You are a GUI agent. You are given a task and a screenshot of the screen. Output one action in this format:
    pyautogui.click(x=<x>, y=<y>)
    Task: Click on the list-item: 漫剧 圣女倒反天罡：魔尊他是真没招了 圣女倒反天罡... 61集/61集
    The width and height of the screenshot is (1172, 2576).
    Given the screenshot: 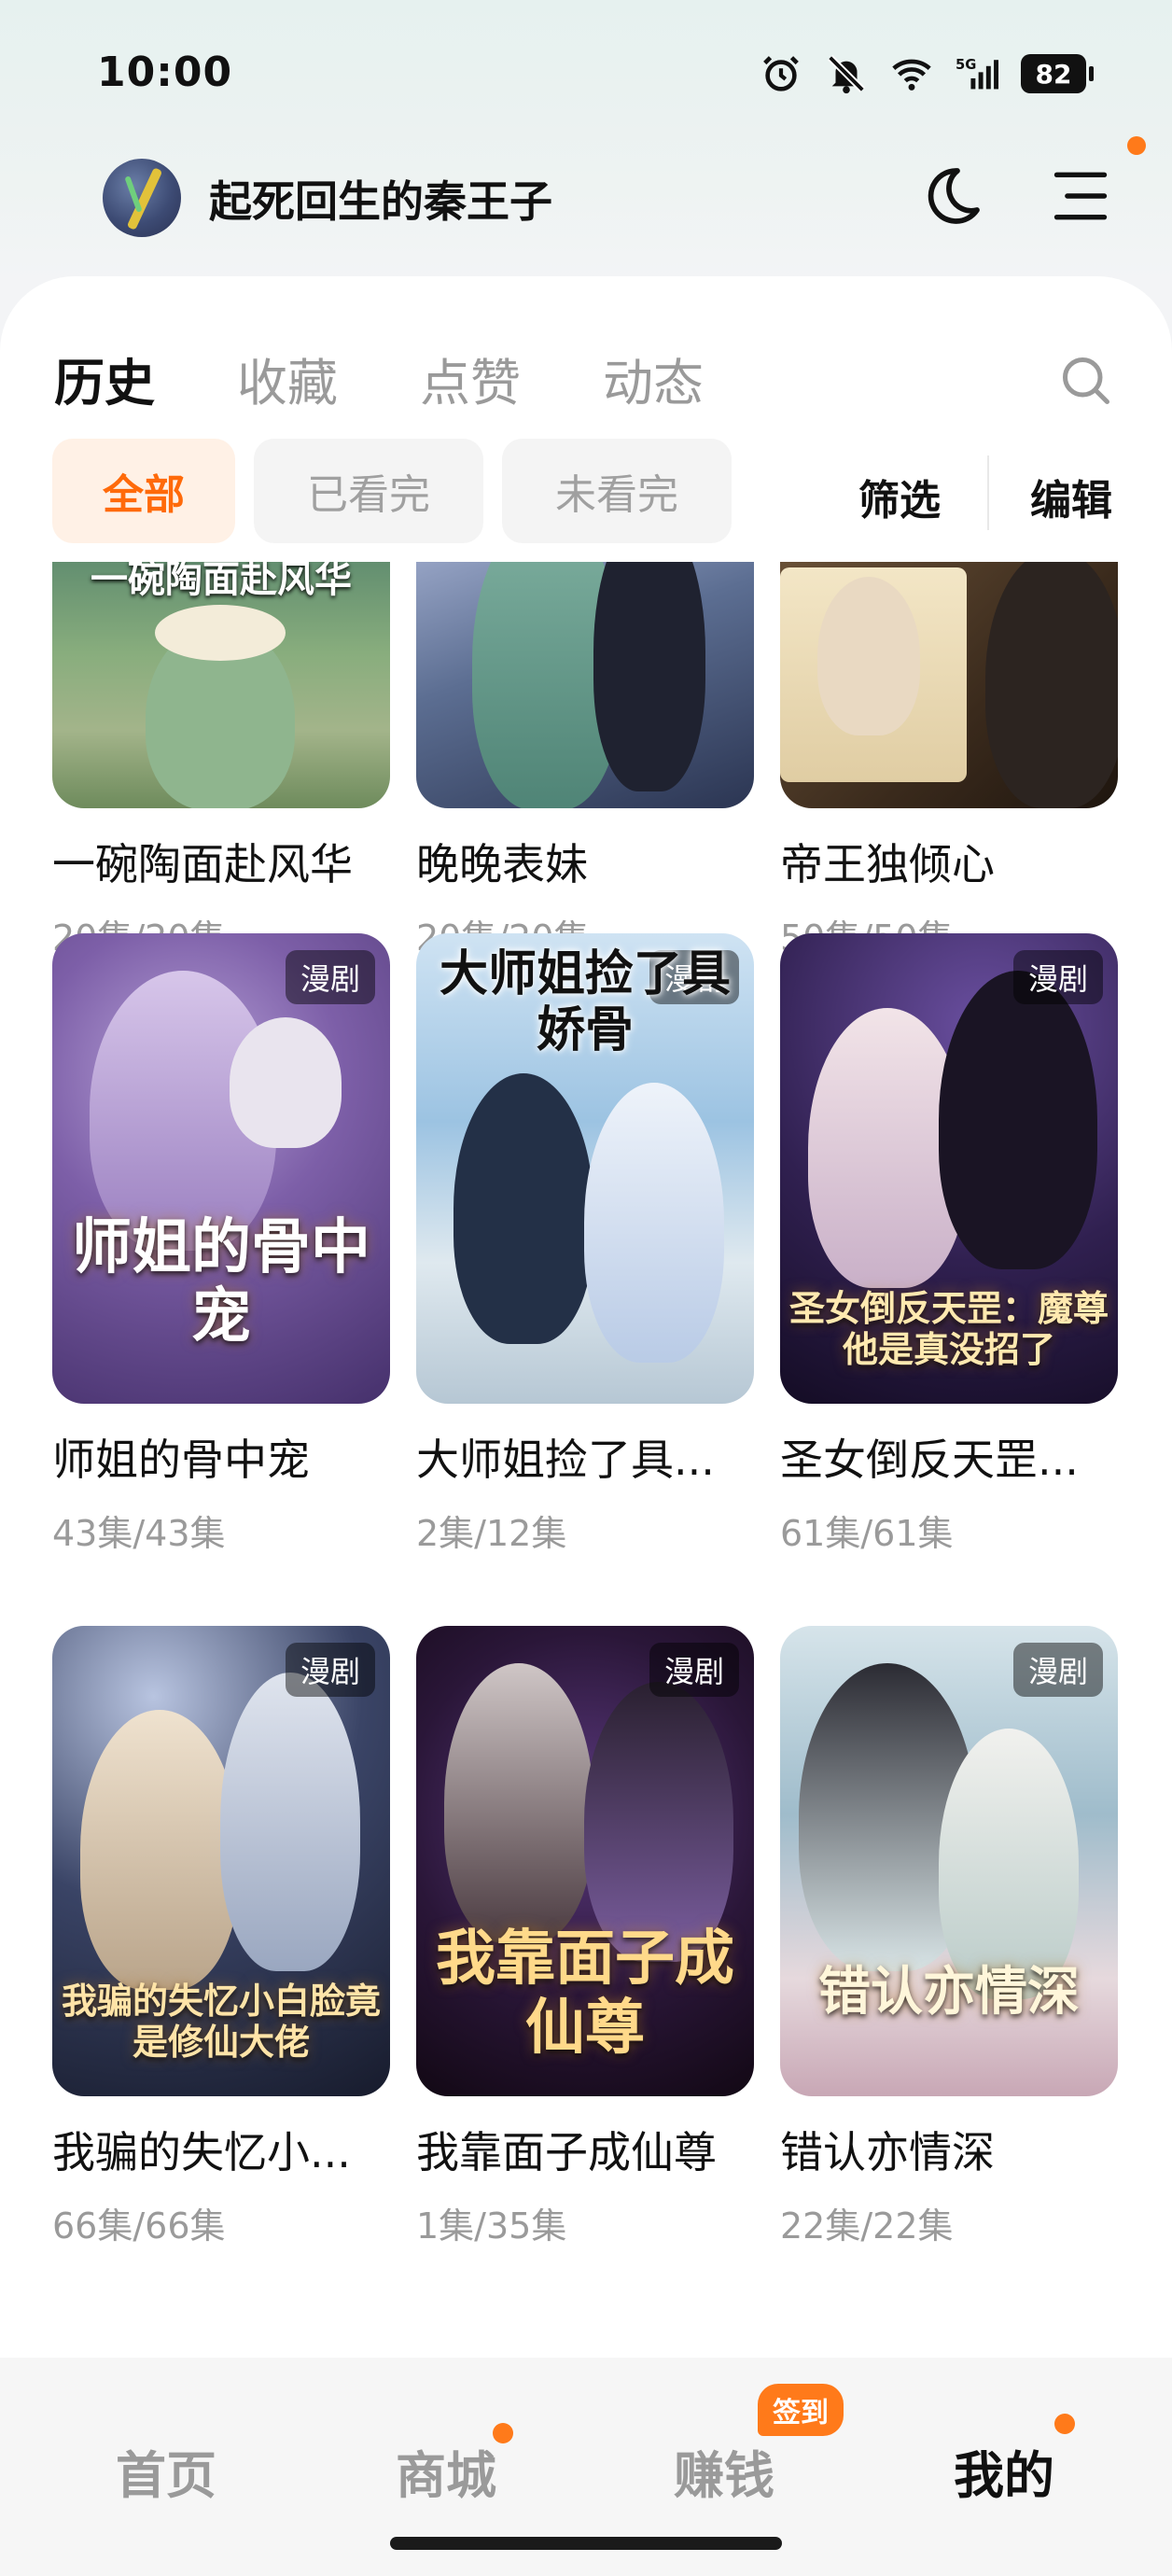 What is the action you would take?
    pyautogui.click(x=949, y=1244)
    